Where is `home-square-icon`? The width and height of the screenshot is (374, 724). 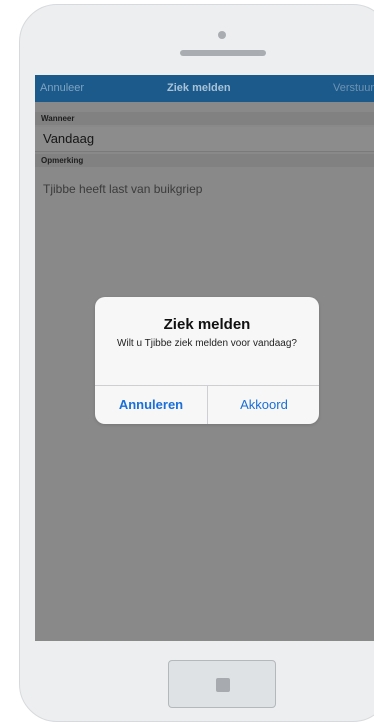
home-square-icon is located at coordinates (223, 685).